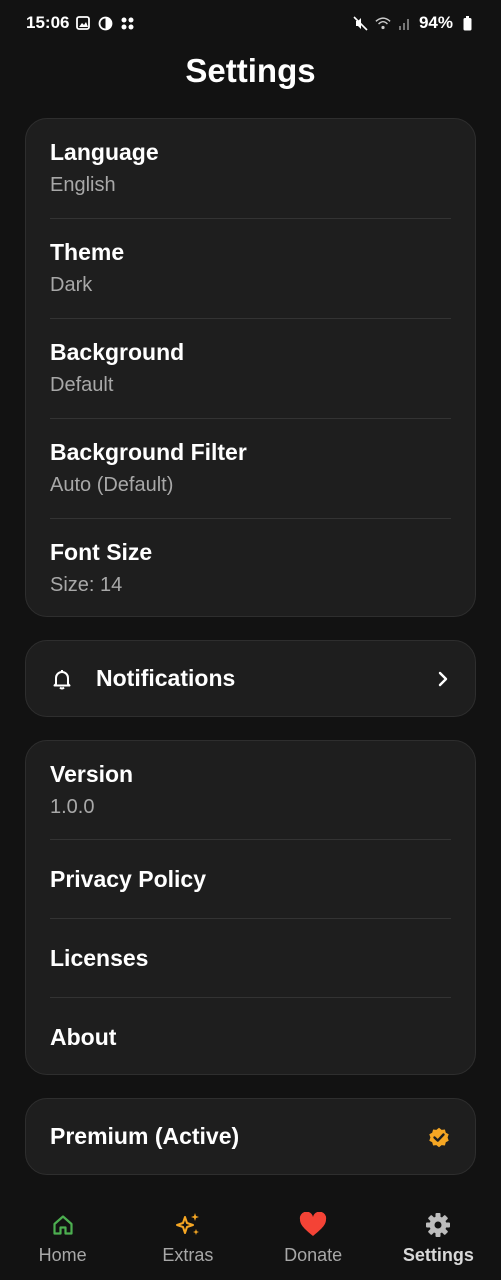 The width and height of the screenshot is (501, 1280). I want to click on version-row: Version 1.0.0, so click(250, 790).